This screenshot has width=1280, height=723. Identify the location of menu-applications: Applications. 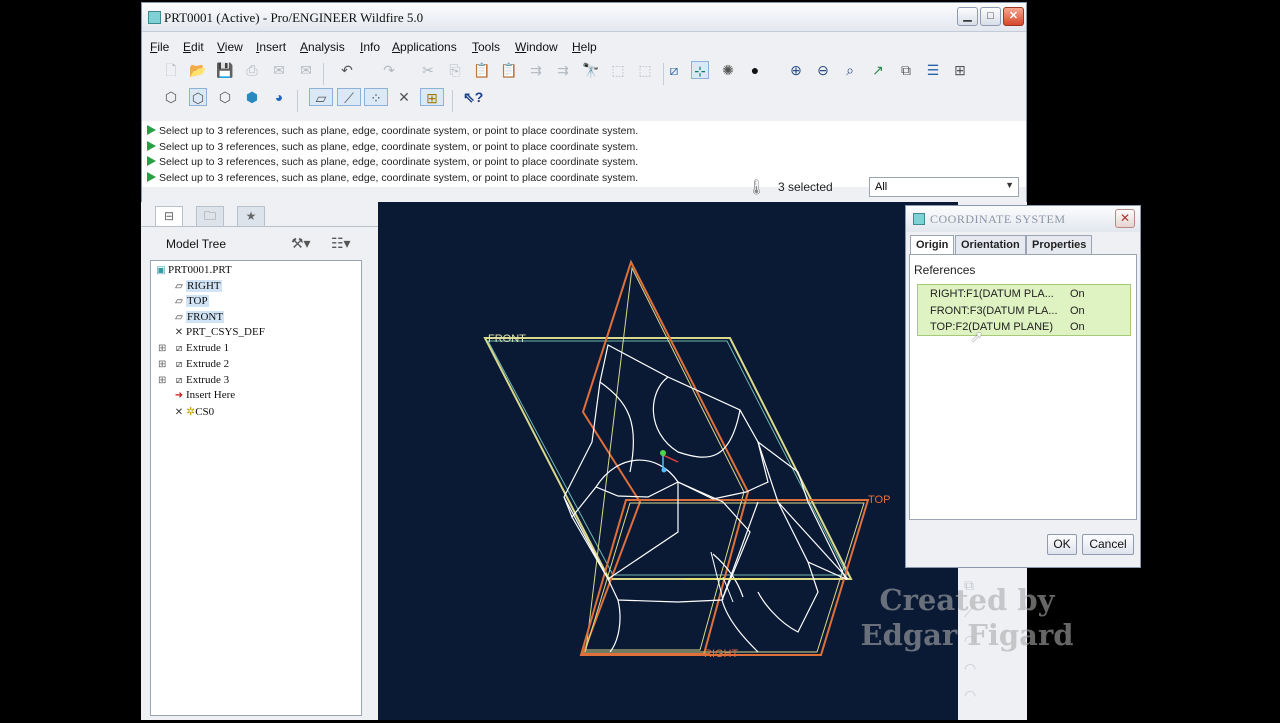
(424, 47).